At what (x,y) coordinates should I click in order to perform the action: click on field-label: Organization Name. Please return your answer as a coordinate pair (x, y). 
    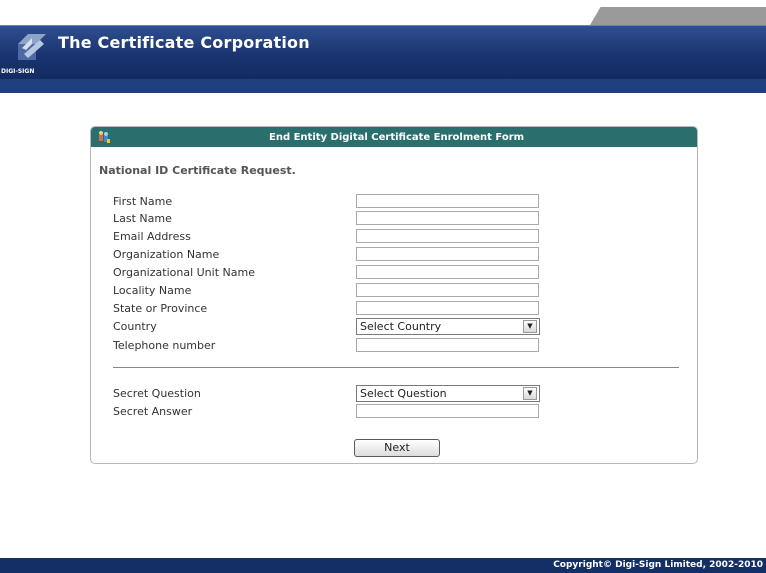
    Looking at the image, I should click on (166, 254).